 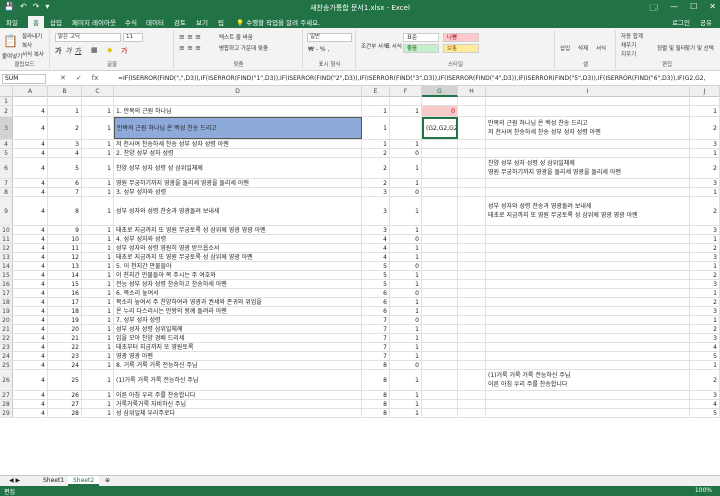 What do you see at coordinates (421, 37) in the screenshot?
I see `style-normal: 표준` at bounding box center [421, 37].